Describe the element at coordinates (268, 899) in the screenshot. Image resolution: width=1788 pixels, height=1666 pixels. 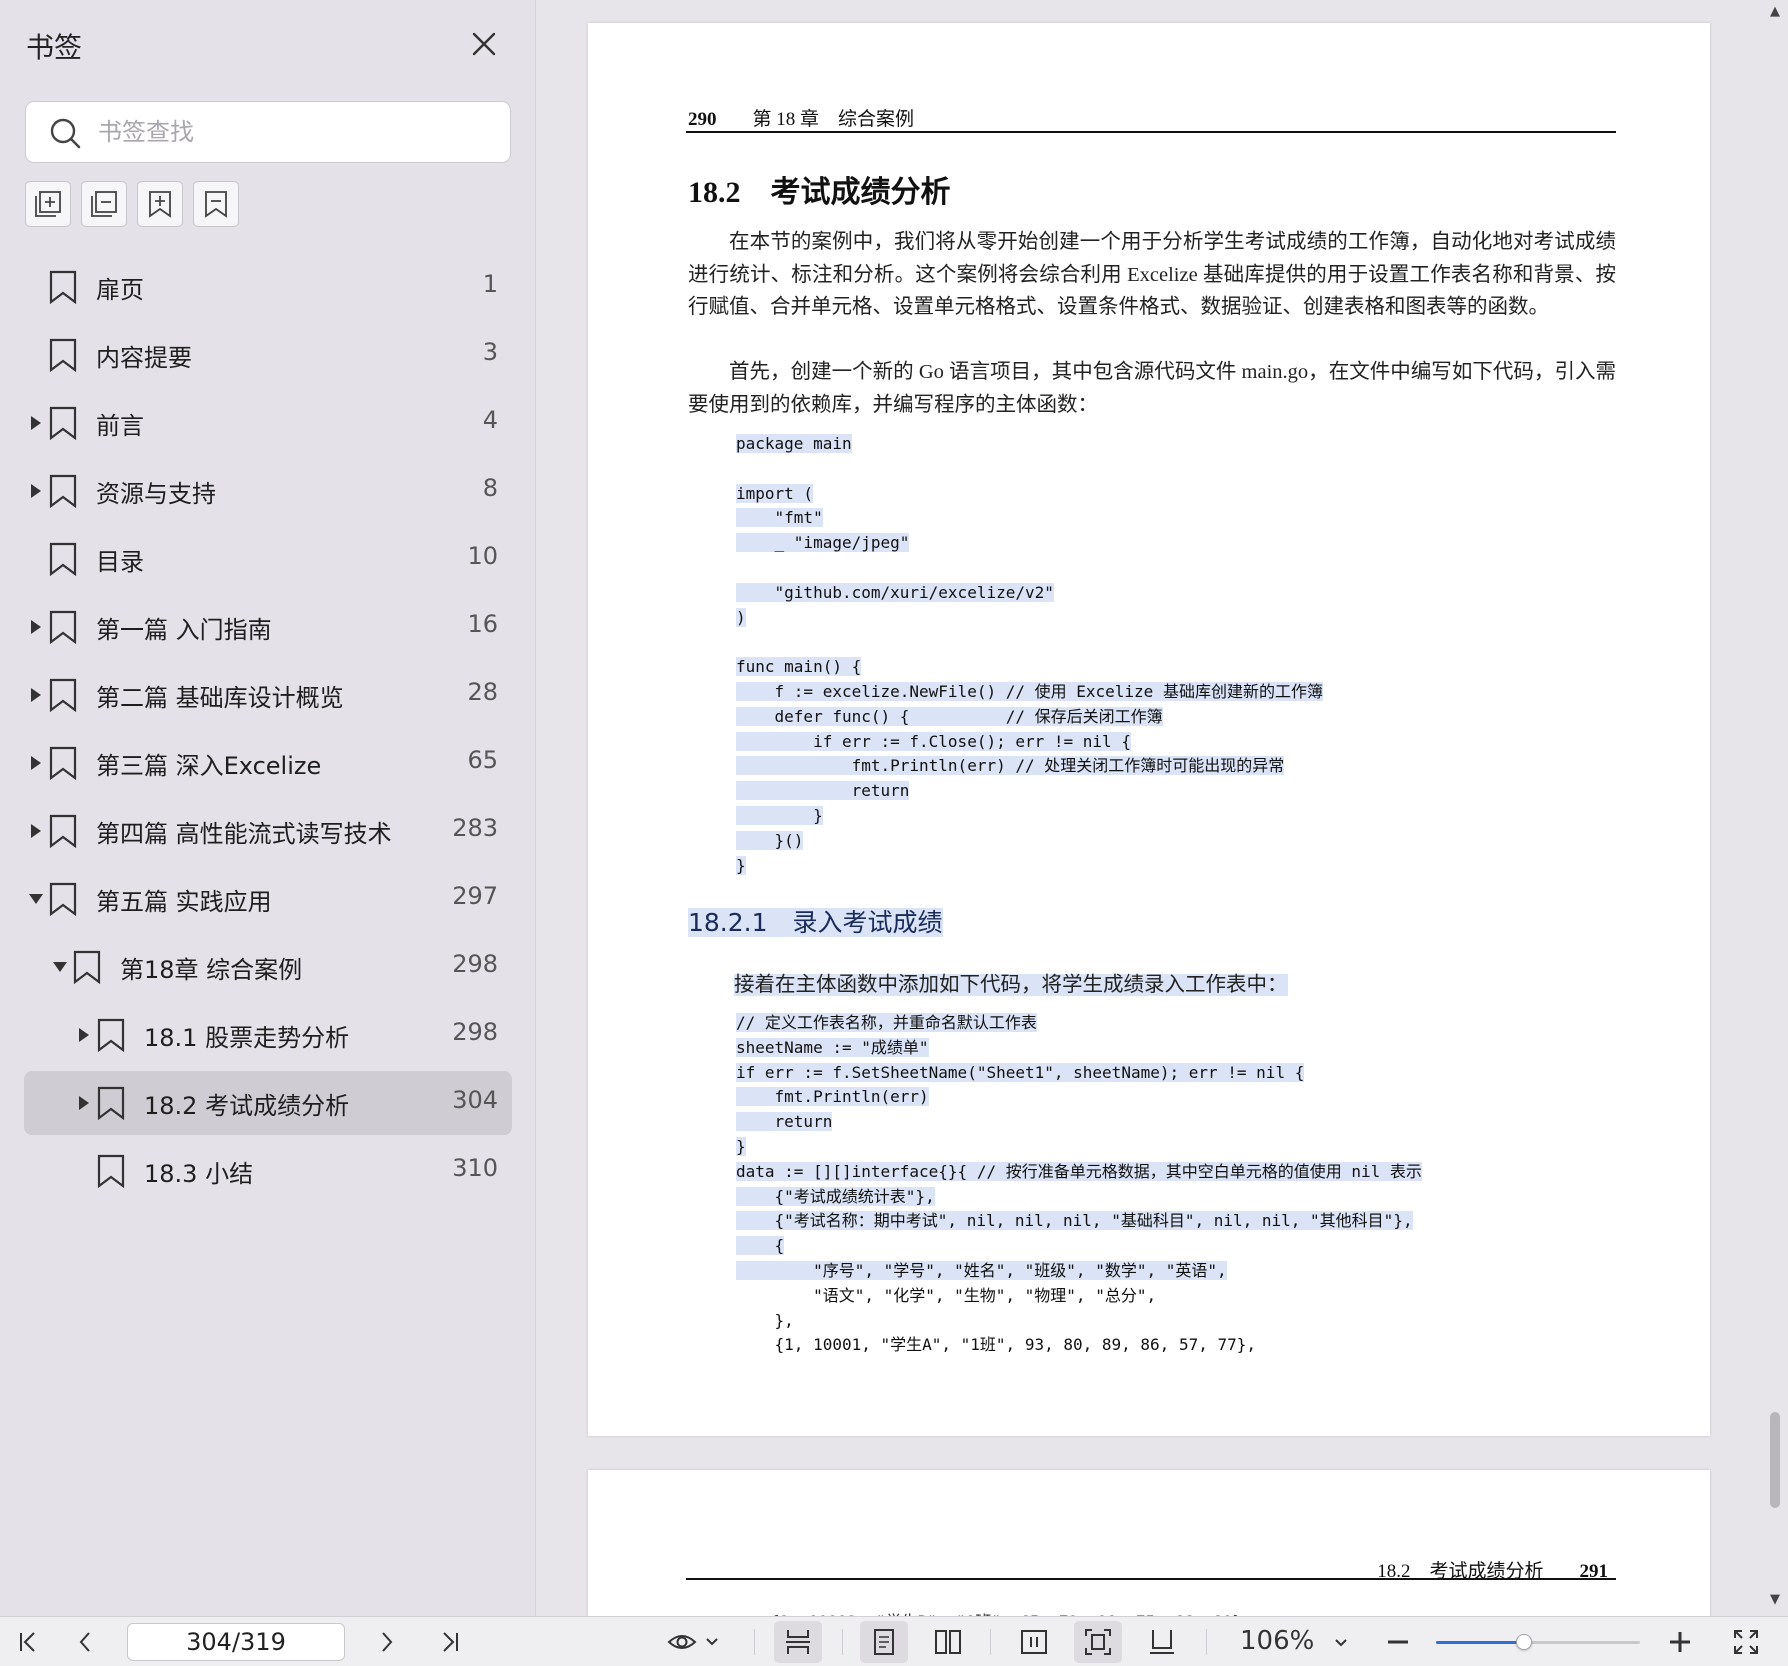
I see `bookmark-item: 第五篇 实践应用 297` at that location.